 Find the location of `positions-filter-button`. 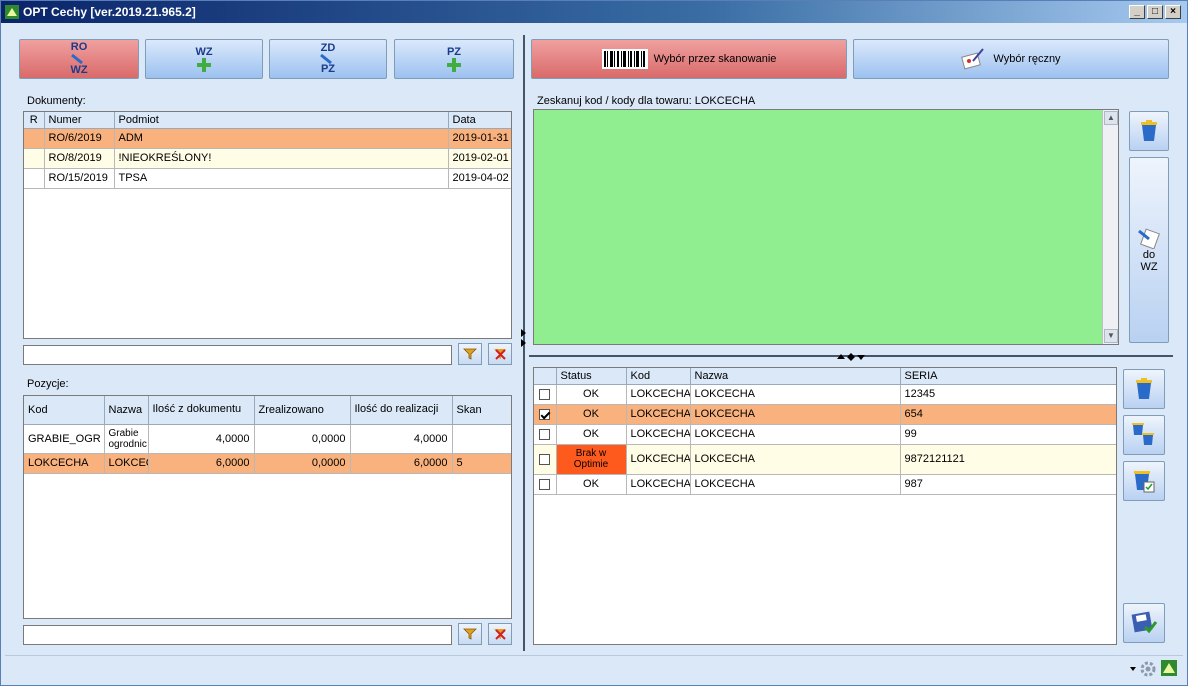

positions-filter-button is located at coordinates (470, 634).